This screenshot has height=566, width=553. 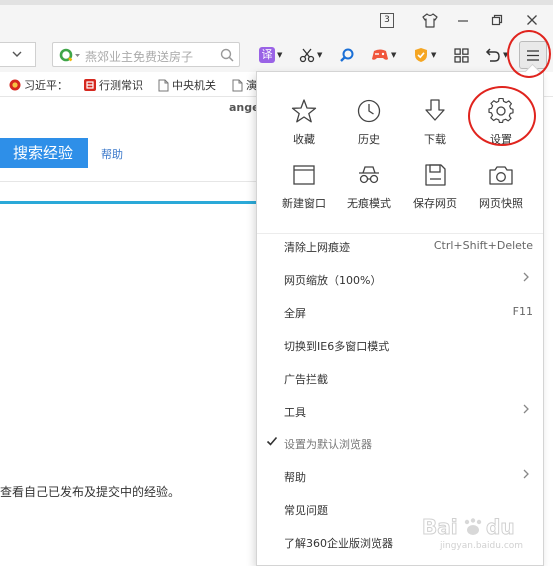 What do you see at coordinates (317, 247) in the screenshot?
I see `menu-item-label: 清除上网痕迹` at bounding box center [317, 247].